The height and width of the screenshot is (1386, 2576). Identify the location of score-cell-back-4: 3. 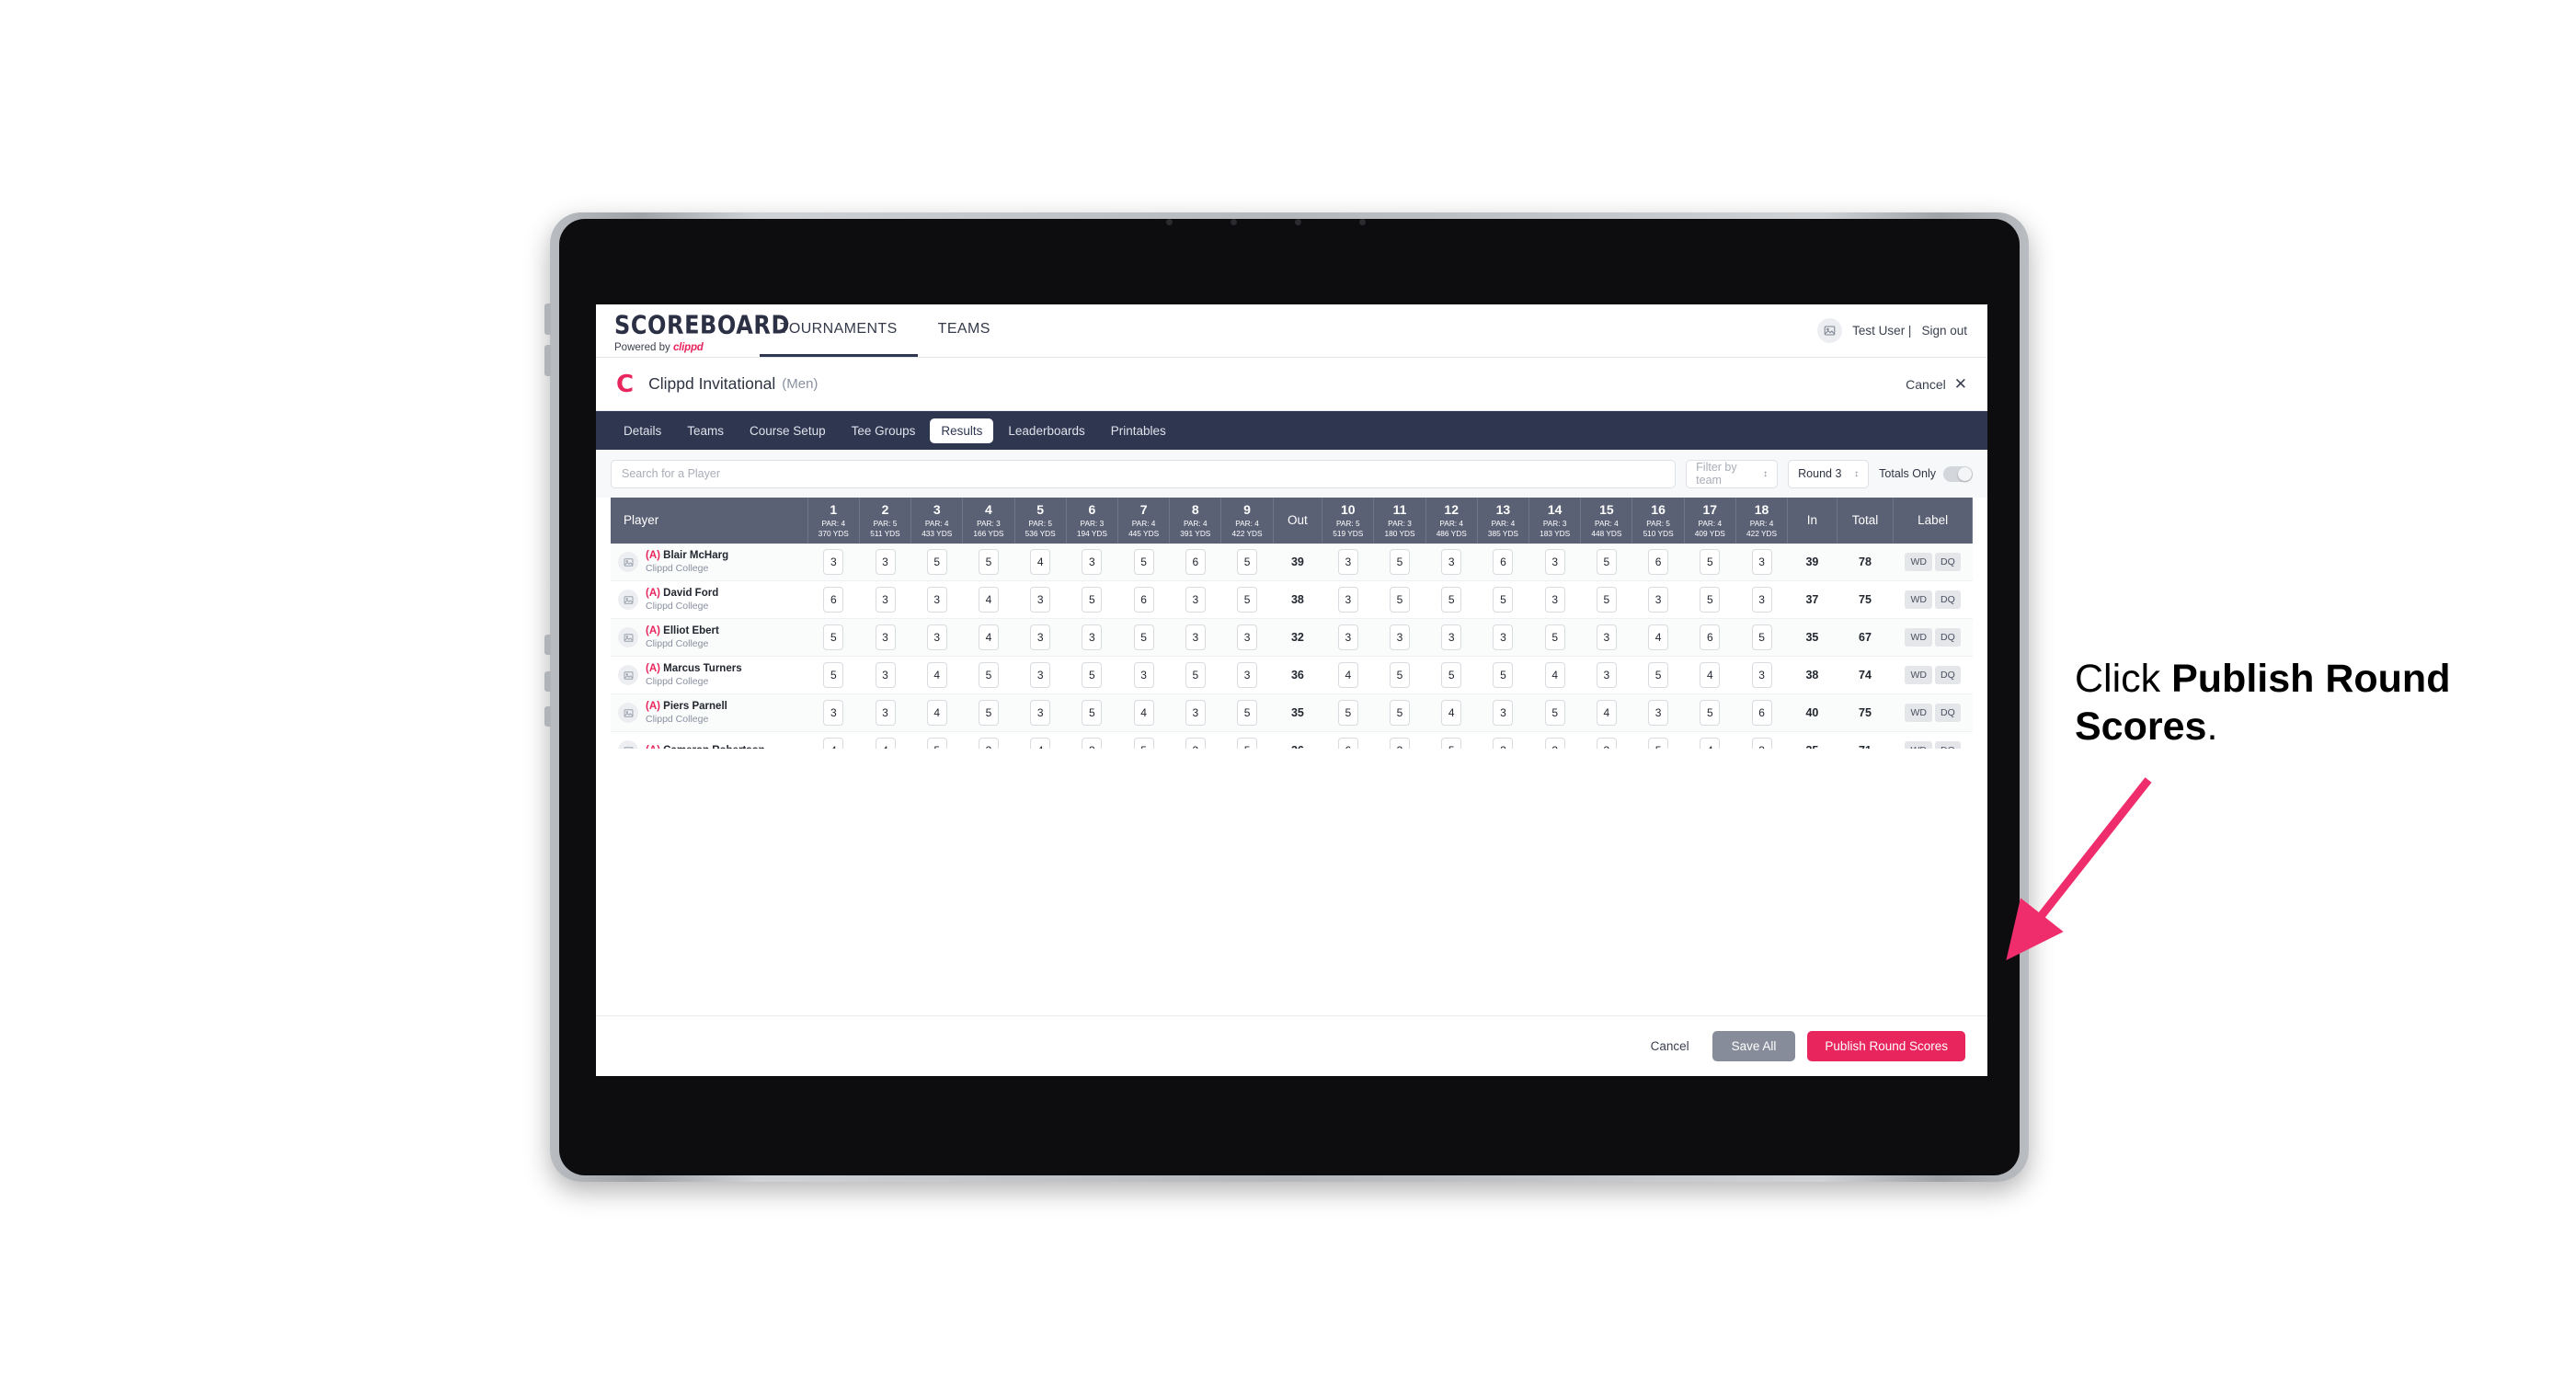
(1503, 713).